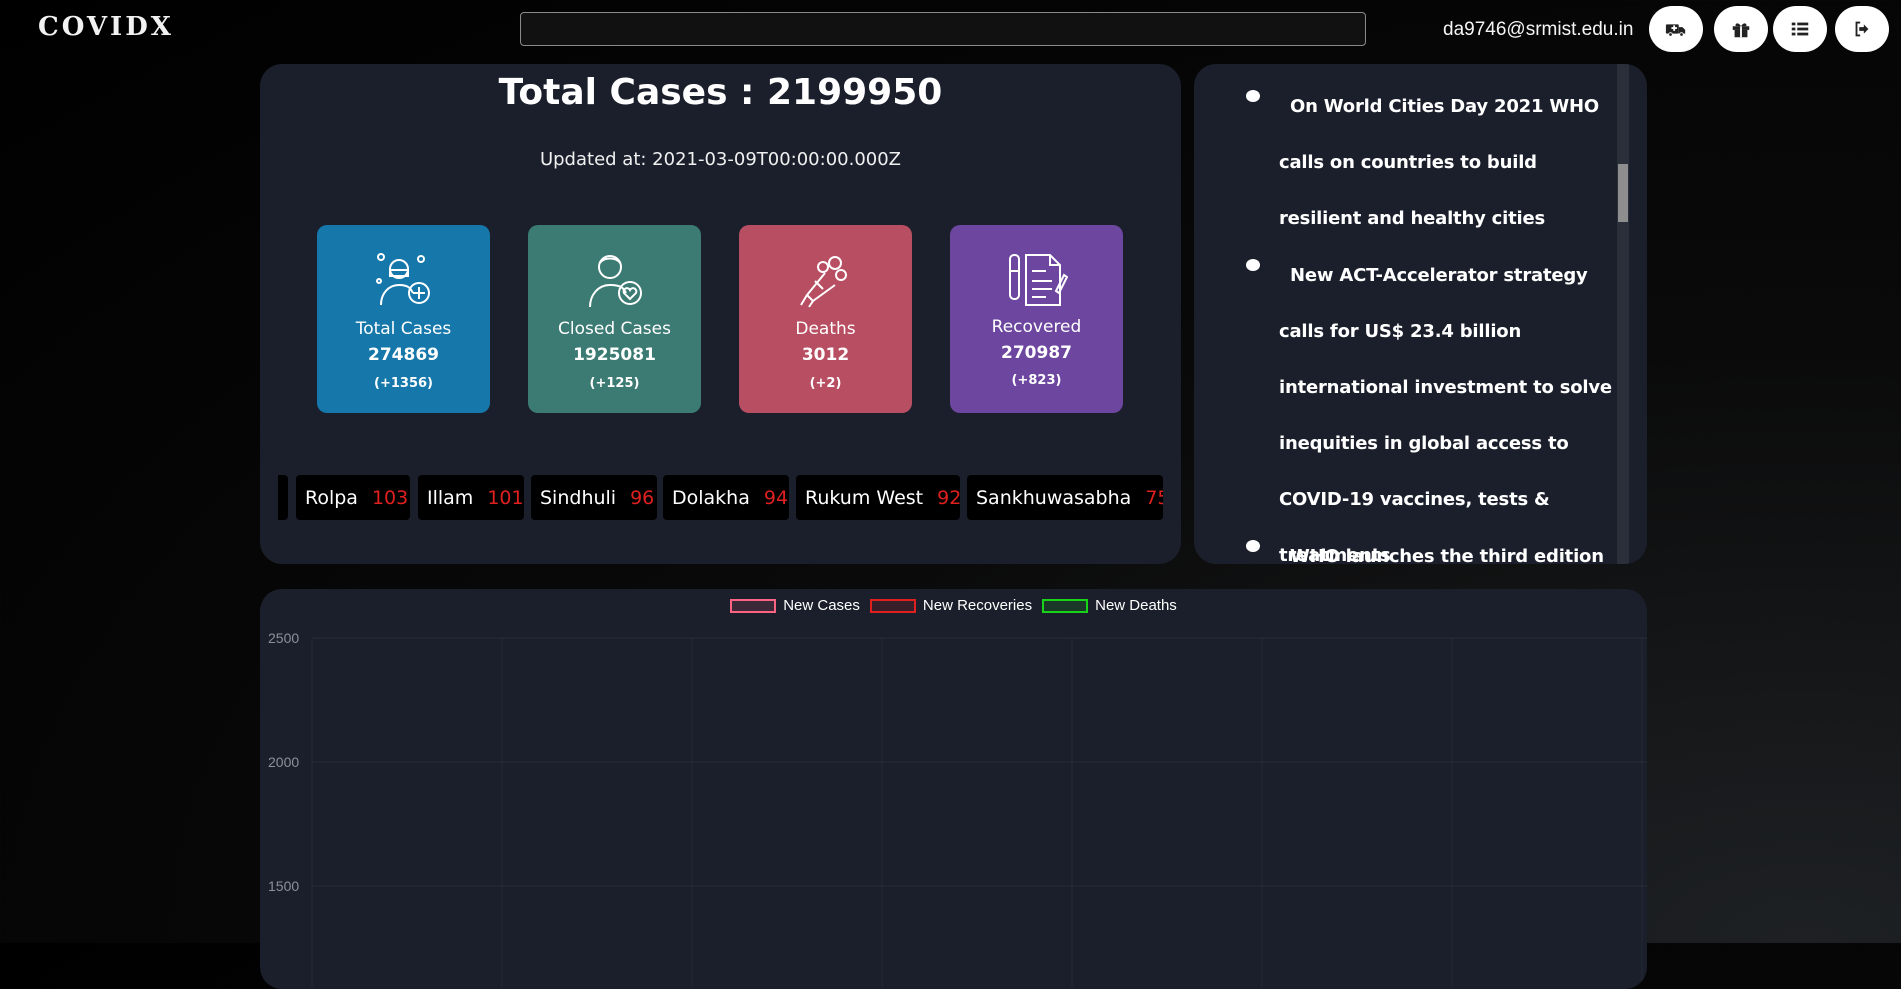 This screenshot has height=989, width=1901. I want to click on card-label: Total Cases, so click(403, 329).